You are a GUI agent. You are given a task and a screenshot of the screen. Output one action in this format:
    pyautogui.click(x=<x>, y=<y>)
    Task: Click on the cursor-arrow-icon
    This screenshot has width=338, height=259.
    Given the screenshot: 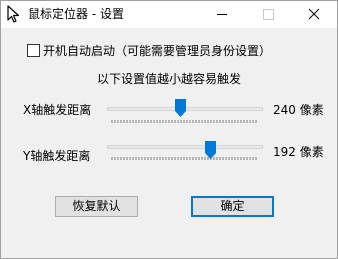 What is the action you would take?
    pyautogui.click(x=13, y=14)
    